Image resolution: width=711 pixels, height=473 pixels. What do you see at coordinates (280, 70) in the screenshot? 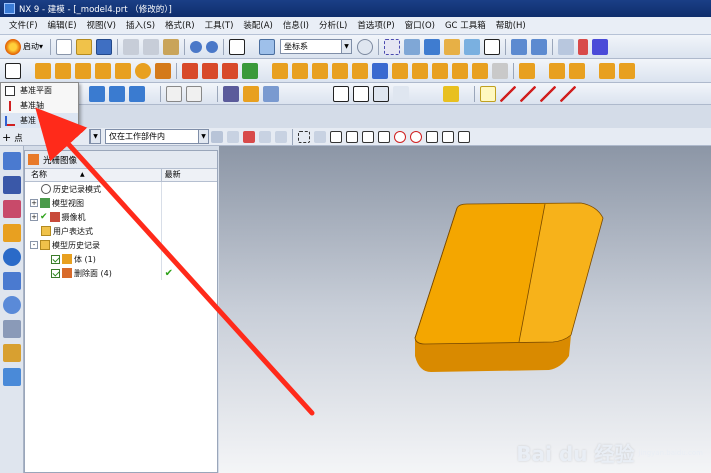
I see `edge-blend-icon` at bounding box center [280, 70].